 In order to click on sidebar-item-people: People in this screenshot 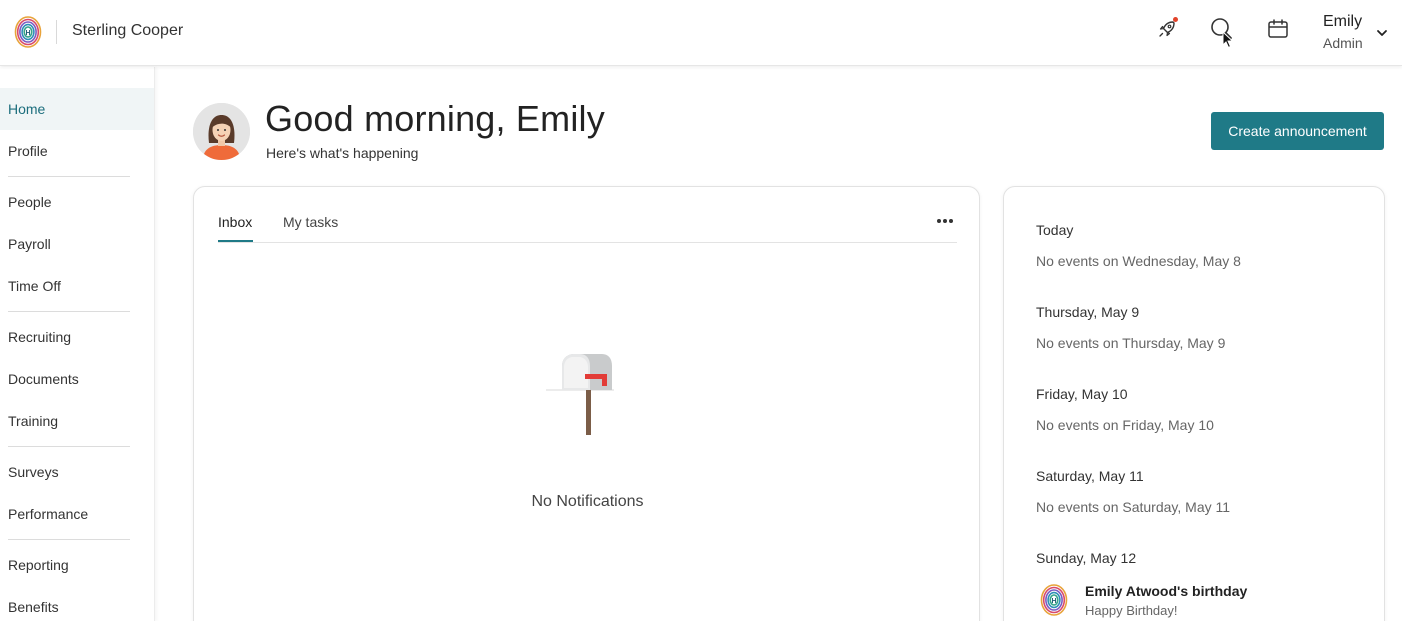, I will do `click(77, 202)`.